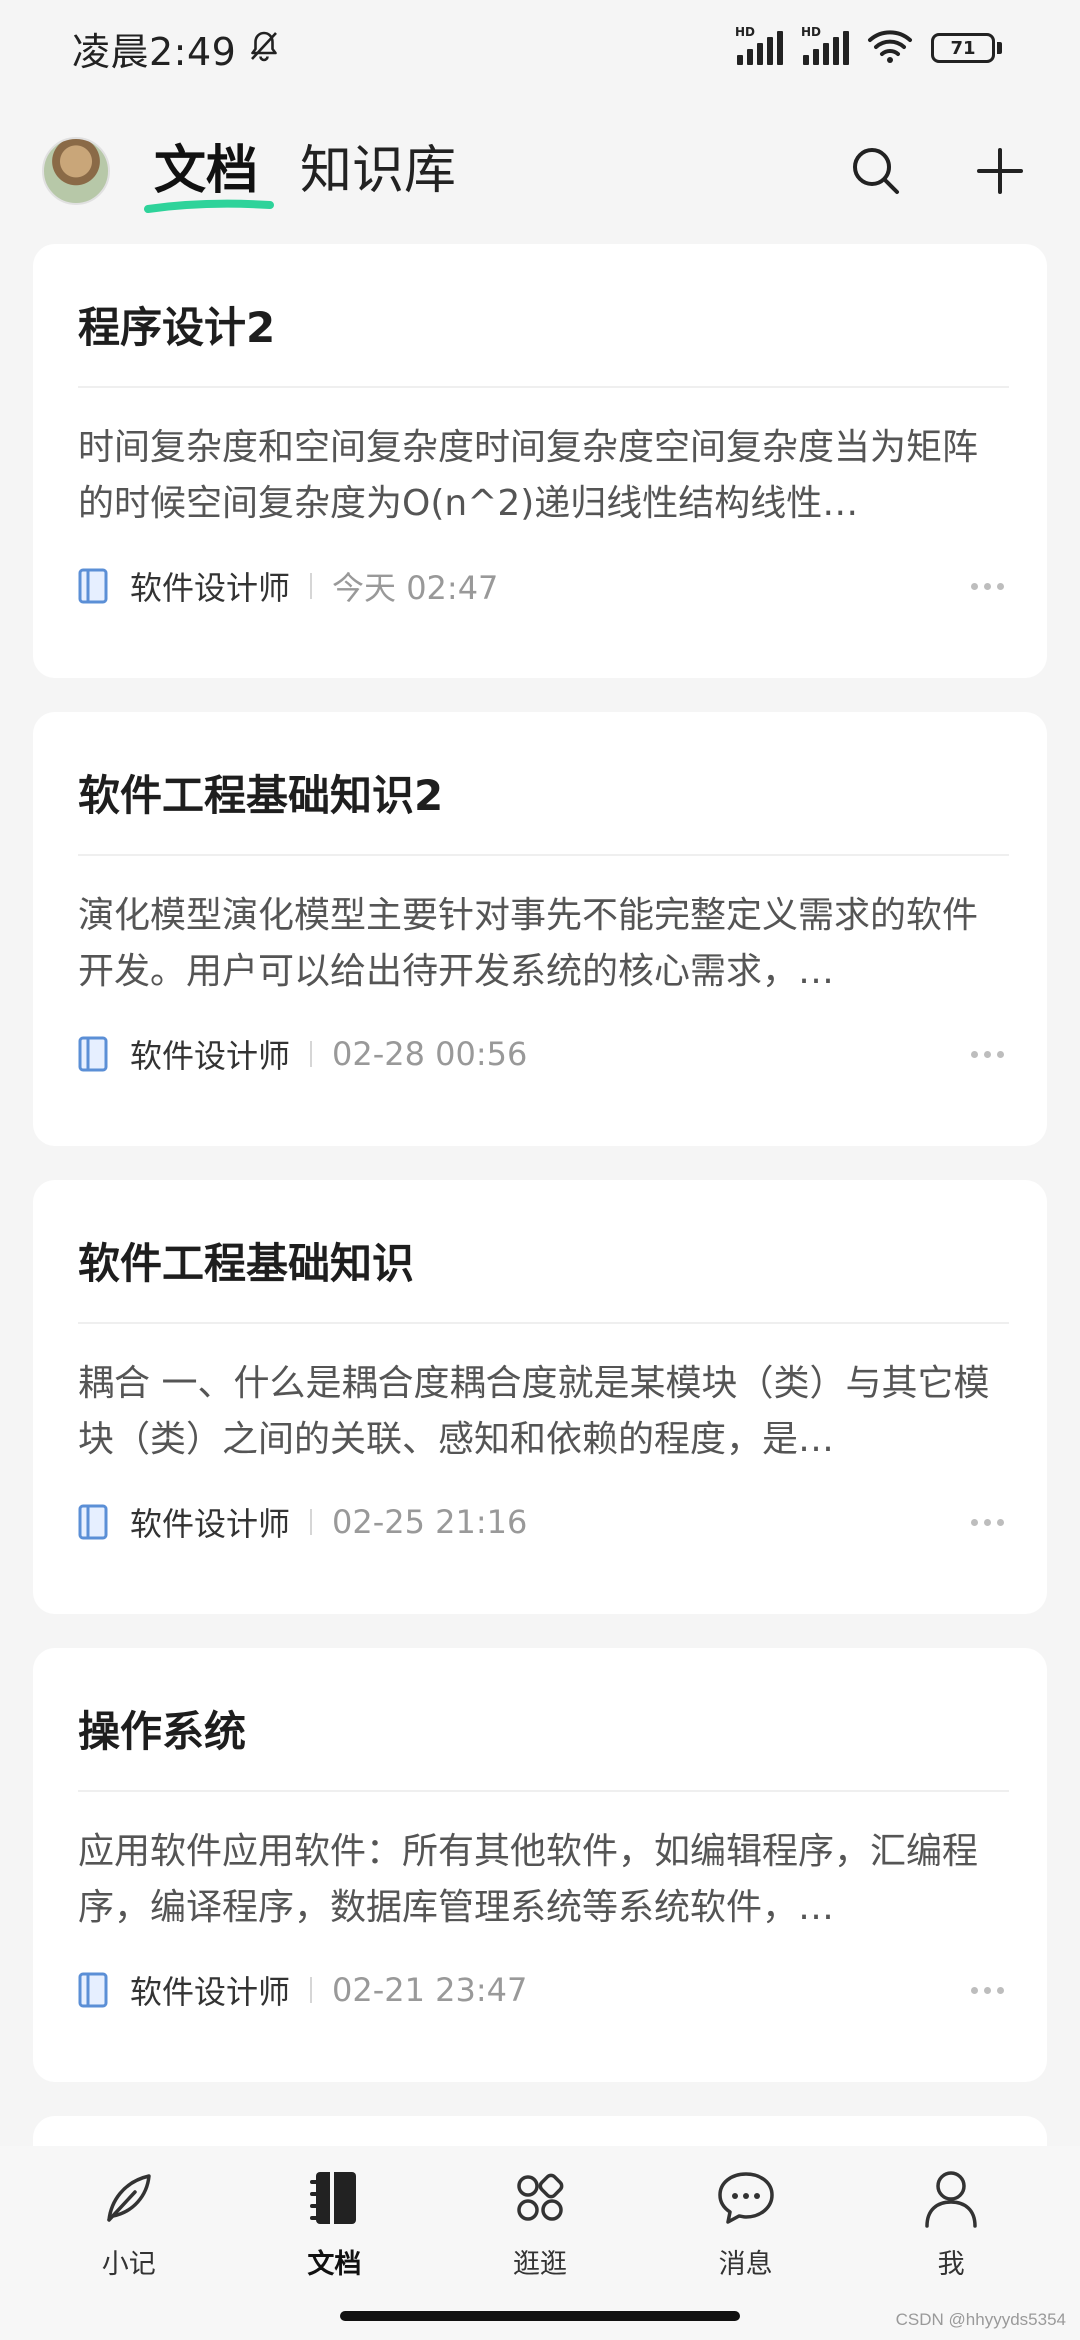  What do you see at coordinates (540, 171) in the screenshot?
I see `top-header: 文档 知识库` at bounding box center [540, 171].